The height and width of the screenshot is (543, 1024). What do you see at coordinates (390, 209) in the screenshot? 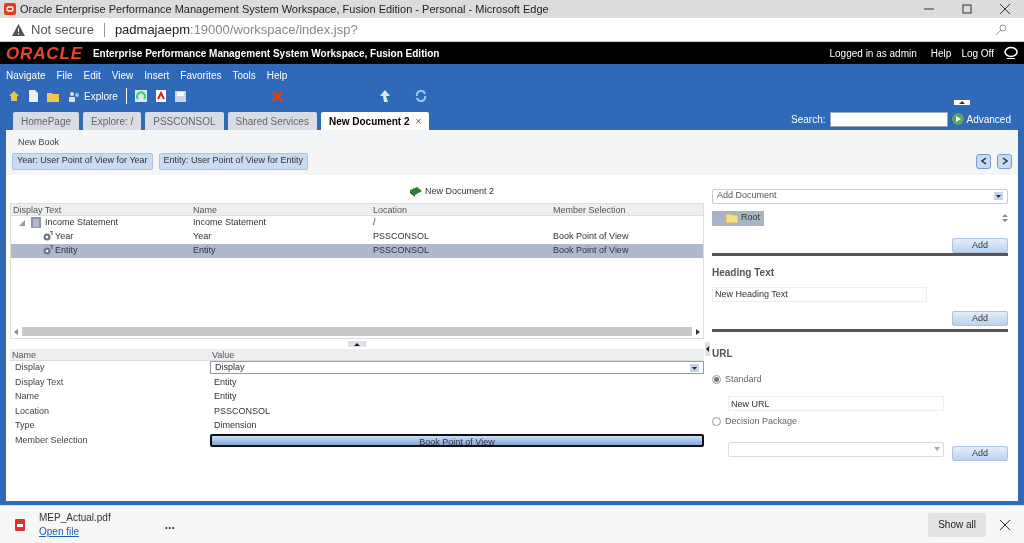
I see `column-header: Location` at bounding box center [390, 209].